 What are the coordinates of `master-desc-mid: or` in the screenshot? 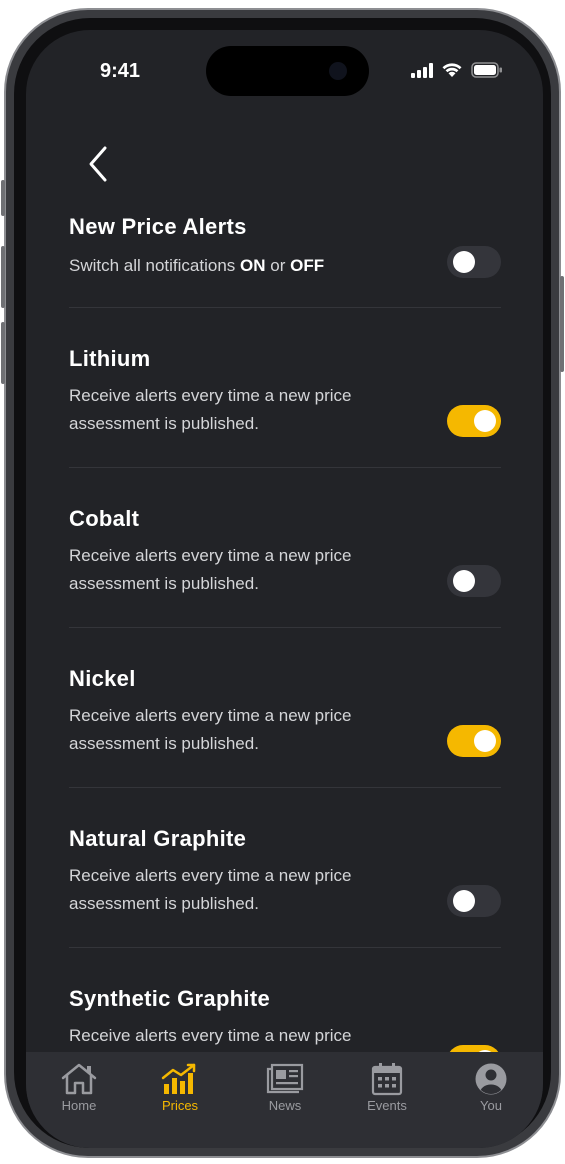 It's located at (278, 265).